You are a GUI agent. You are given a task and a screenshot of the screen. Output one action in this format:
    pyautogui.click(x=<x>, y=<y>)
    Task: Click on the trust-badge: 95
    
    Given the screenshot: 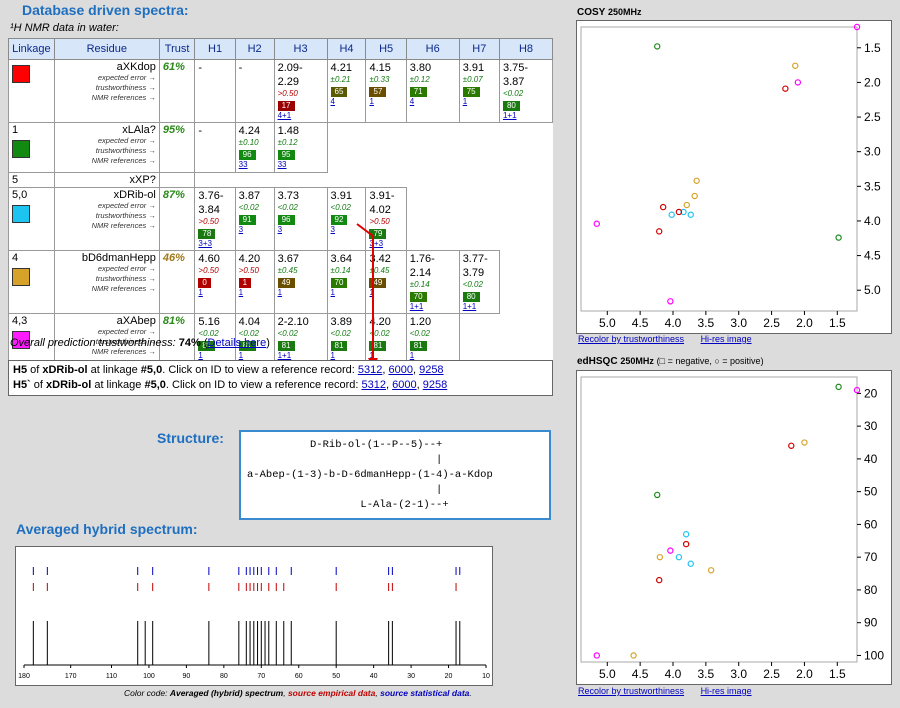 What is the action you would take?
    pyautogui.click(x=286, y=155)
    